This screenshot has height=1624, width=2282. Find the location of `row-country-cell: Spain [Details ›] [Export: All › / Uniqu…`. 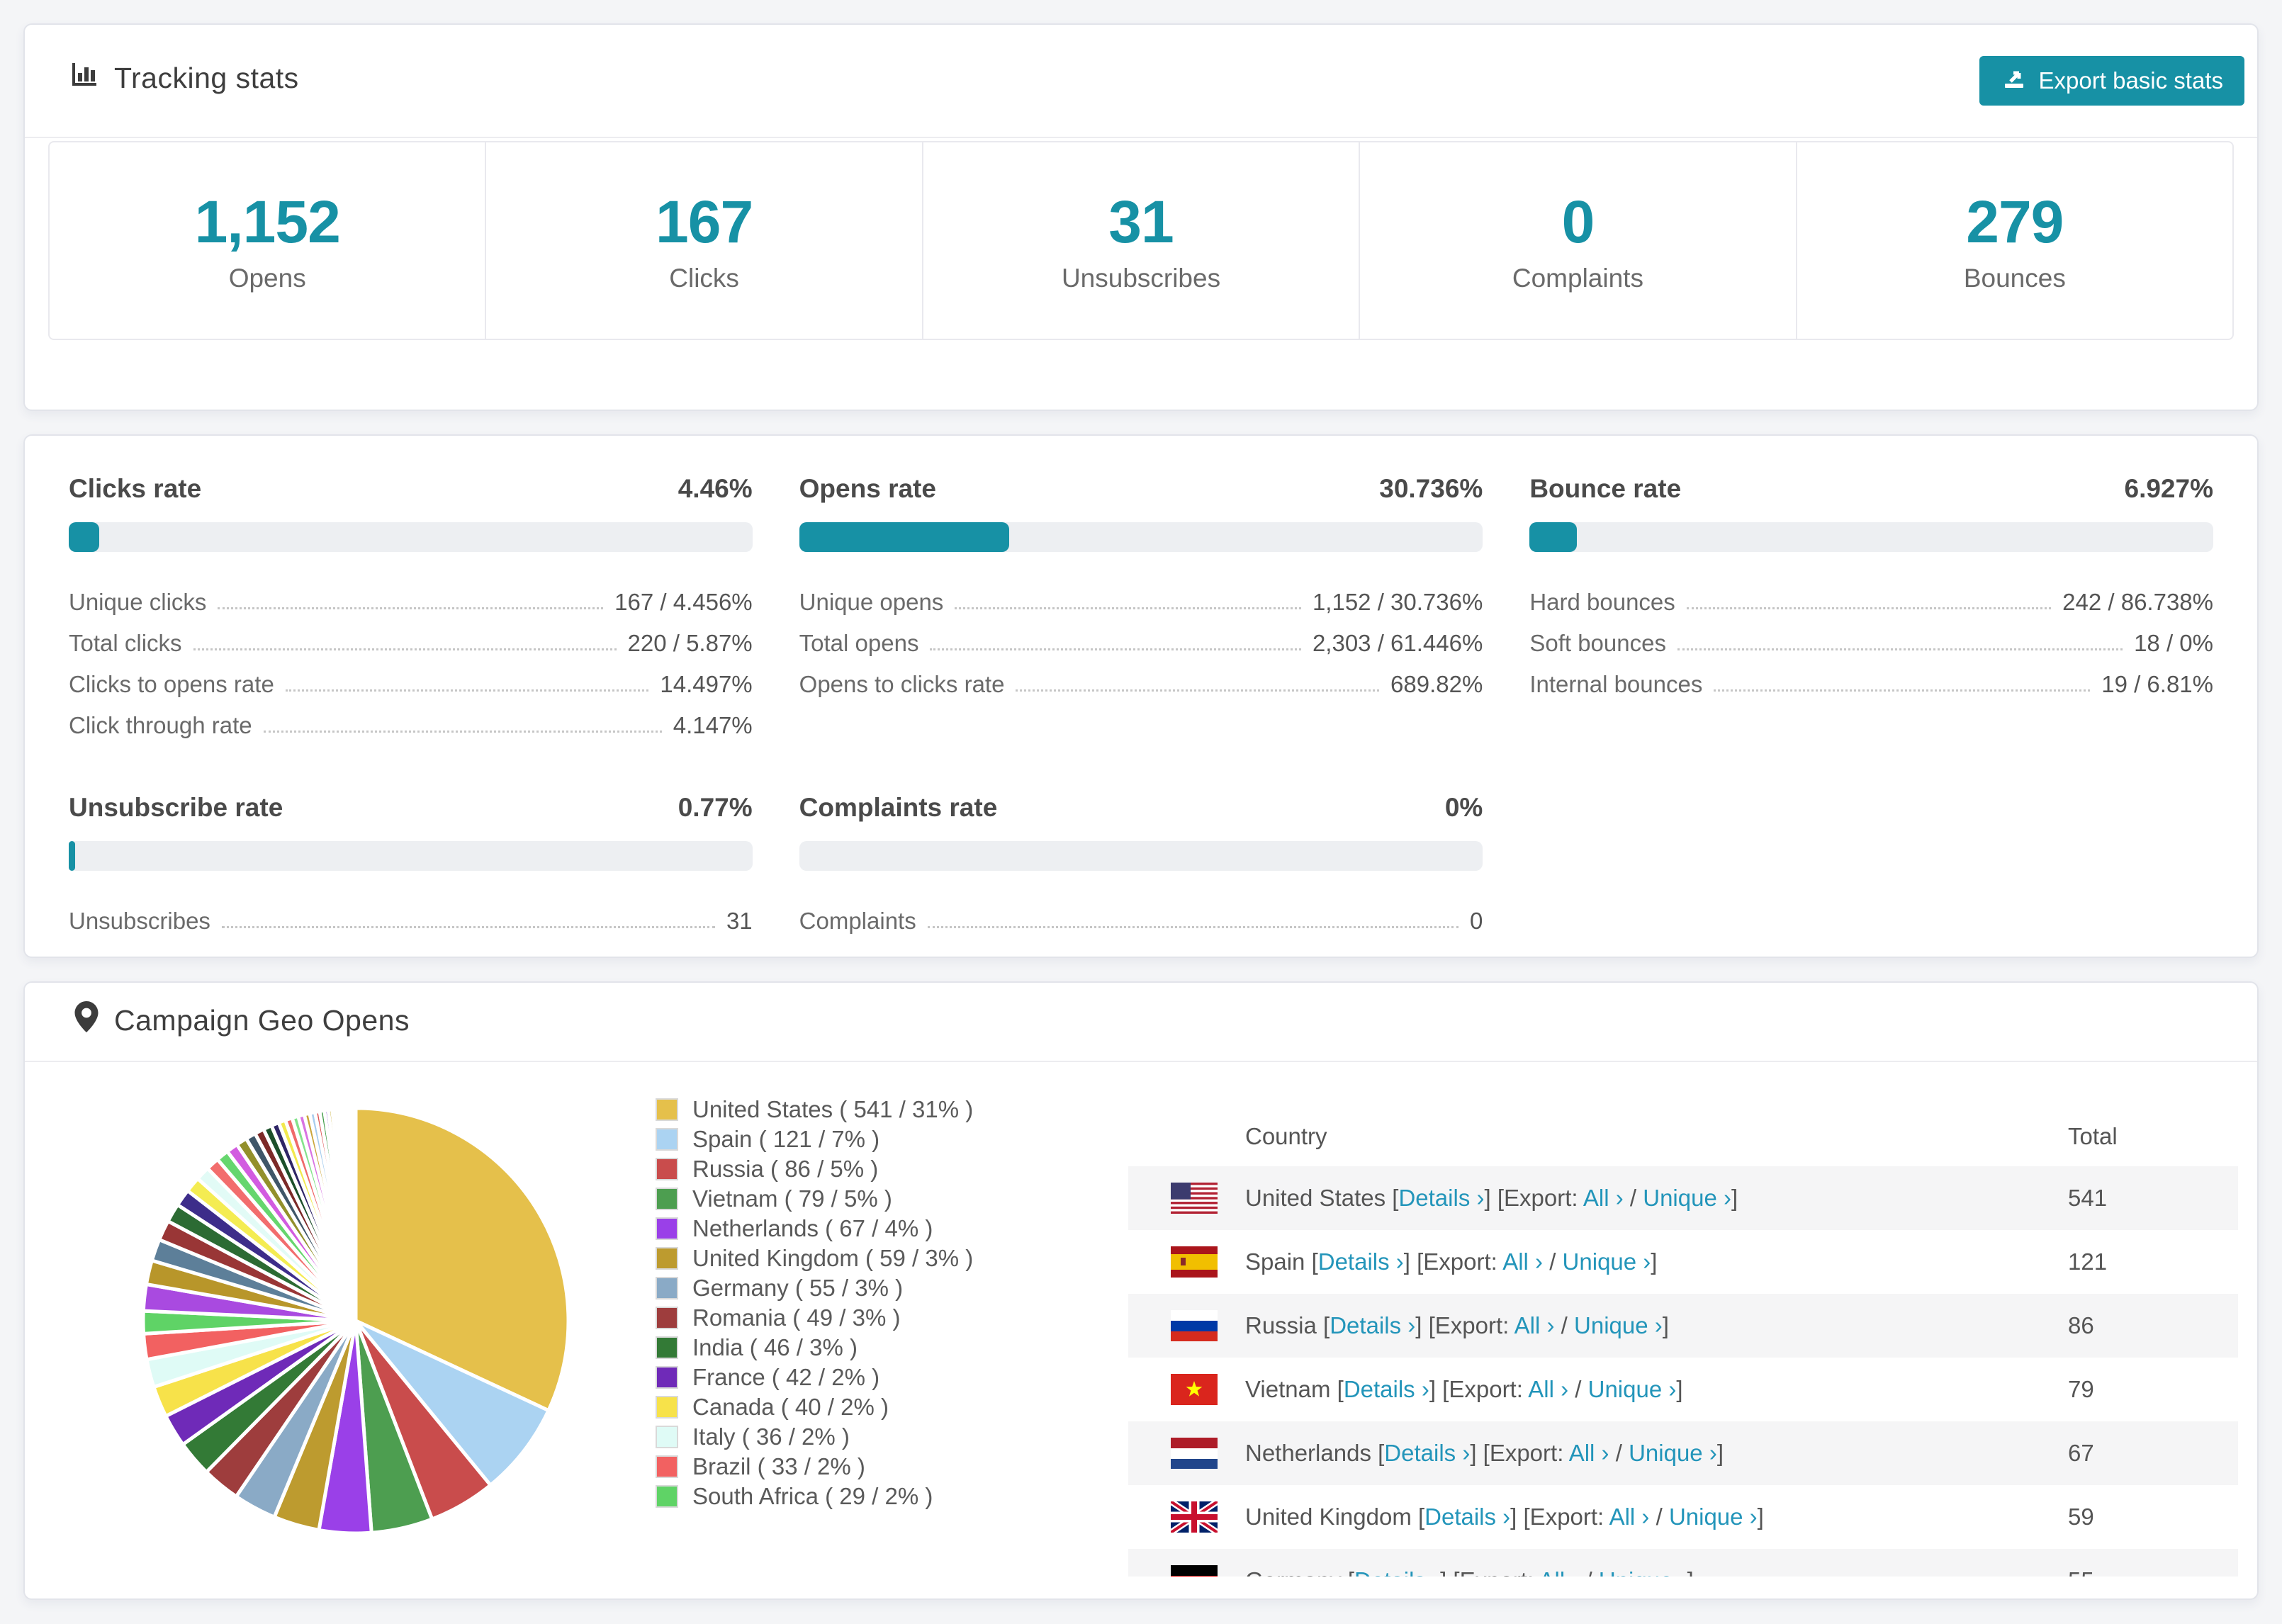

row-country-cell: Spain [Details ›] [Export: All › / Uniqu… is located at coordinates (1452, 1262).